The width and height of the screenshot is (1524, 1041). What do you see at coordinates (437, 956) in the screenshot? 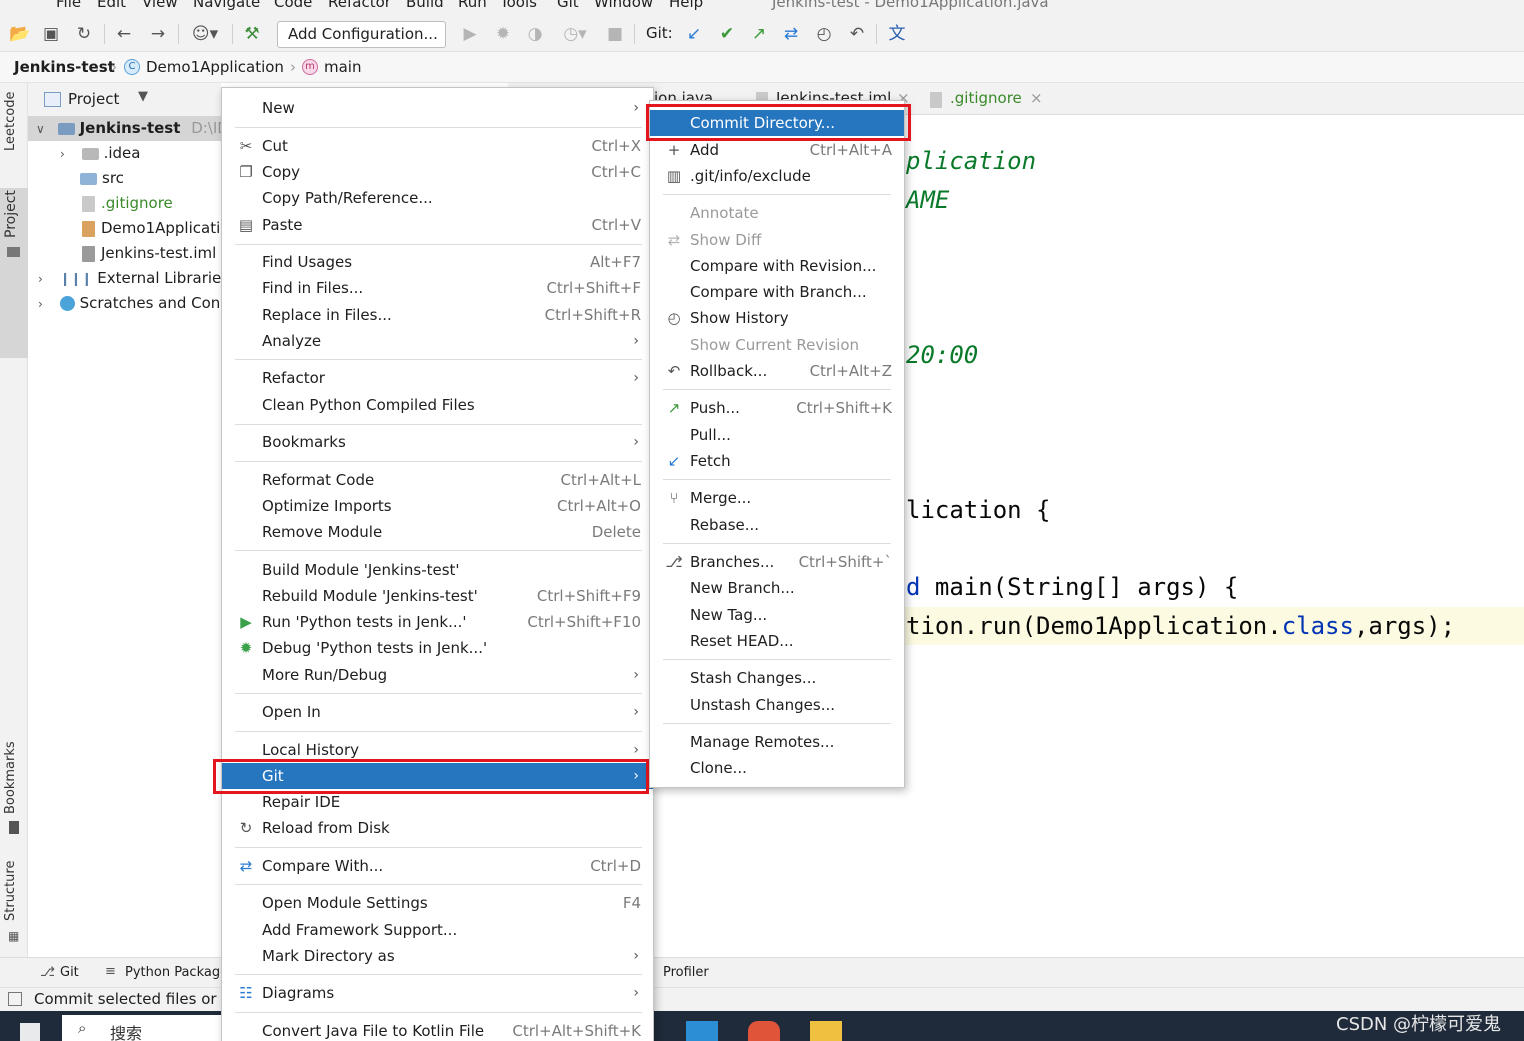
I see `menu-item-mark-directory-as: Mark Directory as ›` at bounding box center [437, 956].